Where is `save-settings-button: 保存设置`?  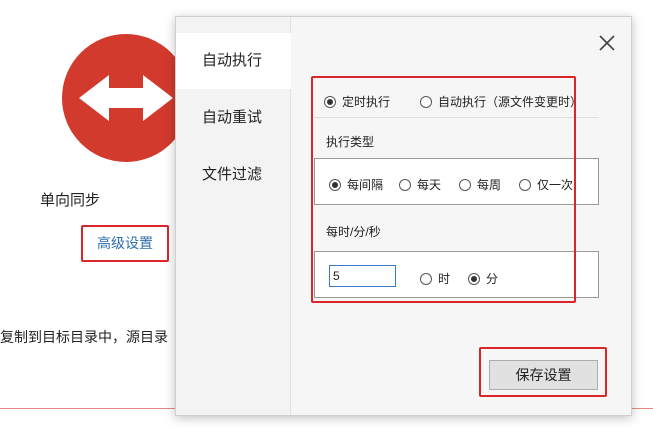 save-settings-button: 保存设置 is located at coordinates (543, 375).